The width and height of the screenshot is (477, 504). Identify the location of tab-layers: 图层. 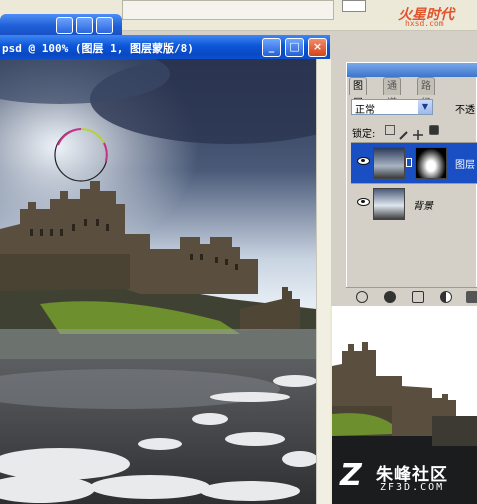
(358, 93).